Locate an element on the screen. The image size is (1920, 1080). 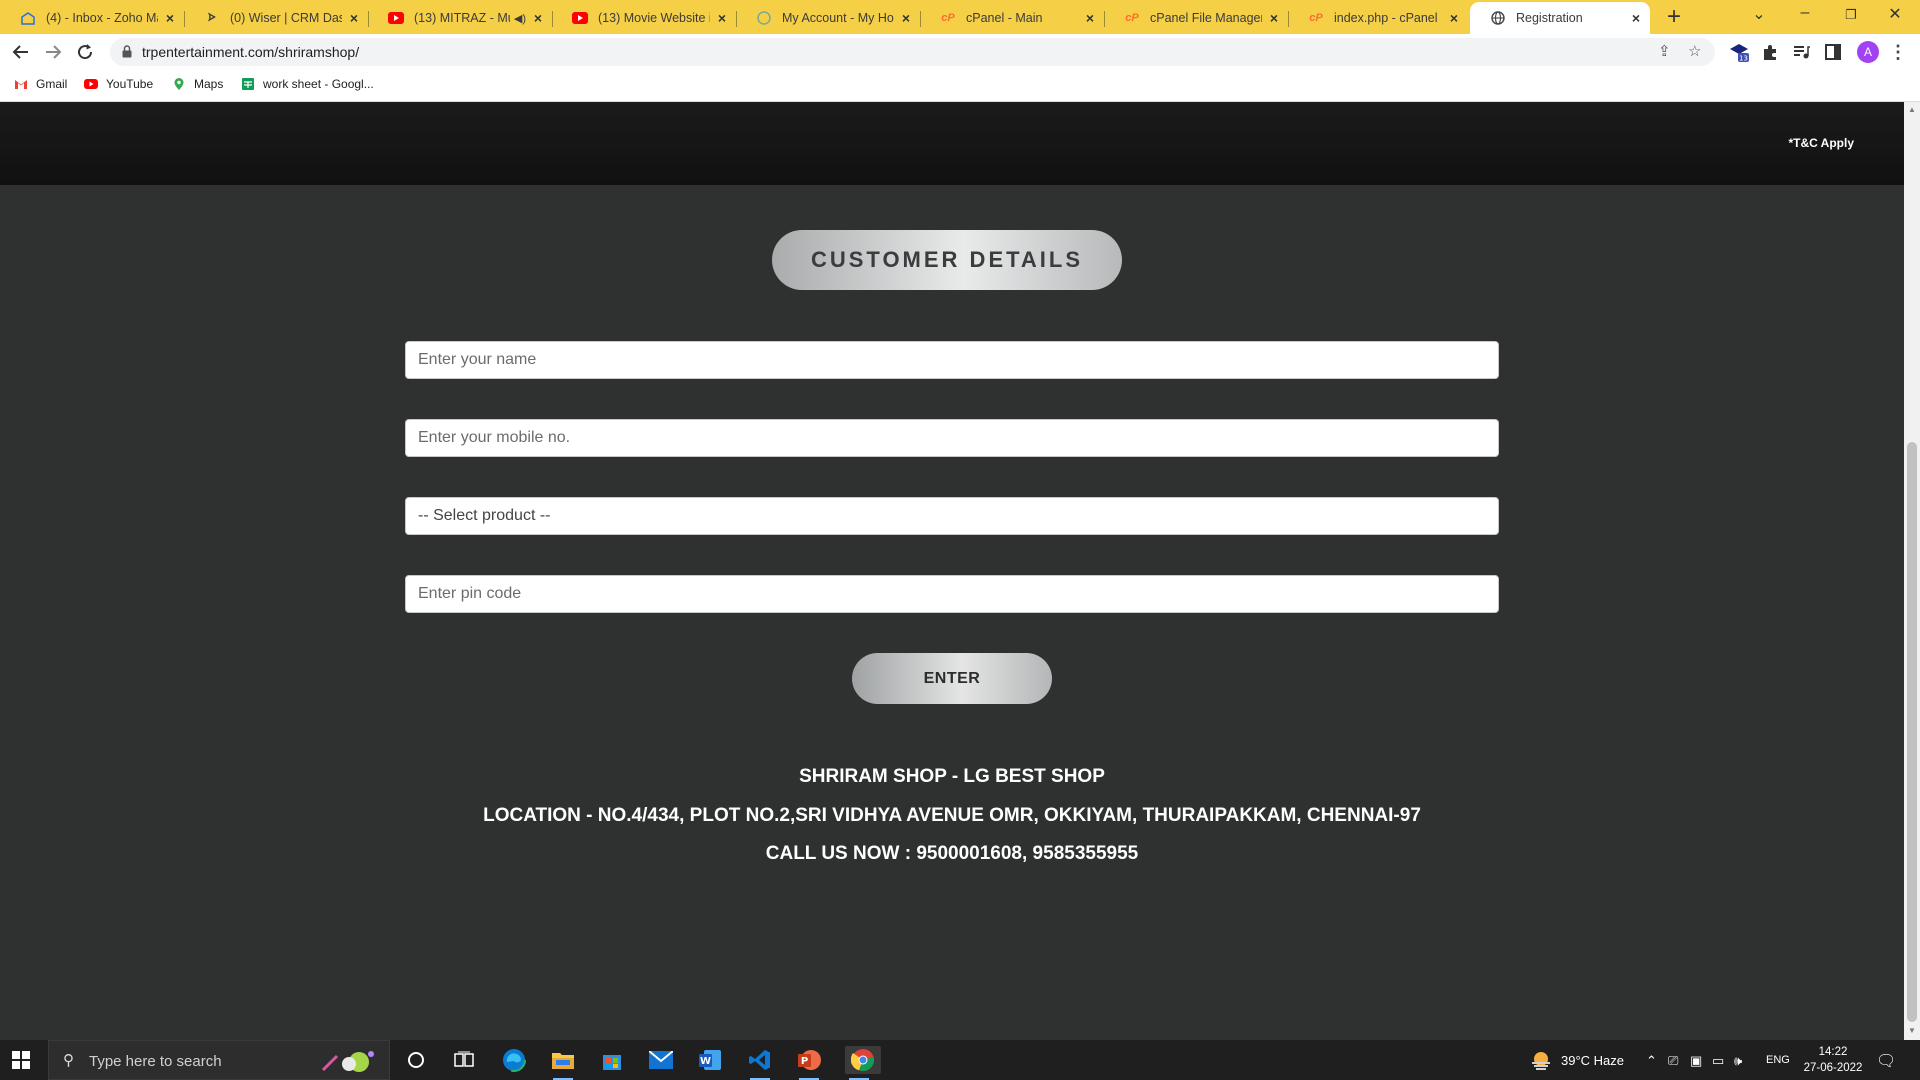
tray-chevron-icon: ⌃ is located at coordinates (1651, 1061).